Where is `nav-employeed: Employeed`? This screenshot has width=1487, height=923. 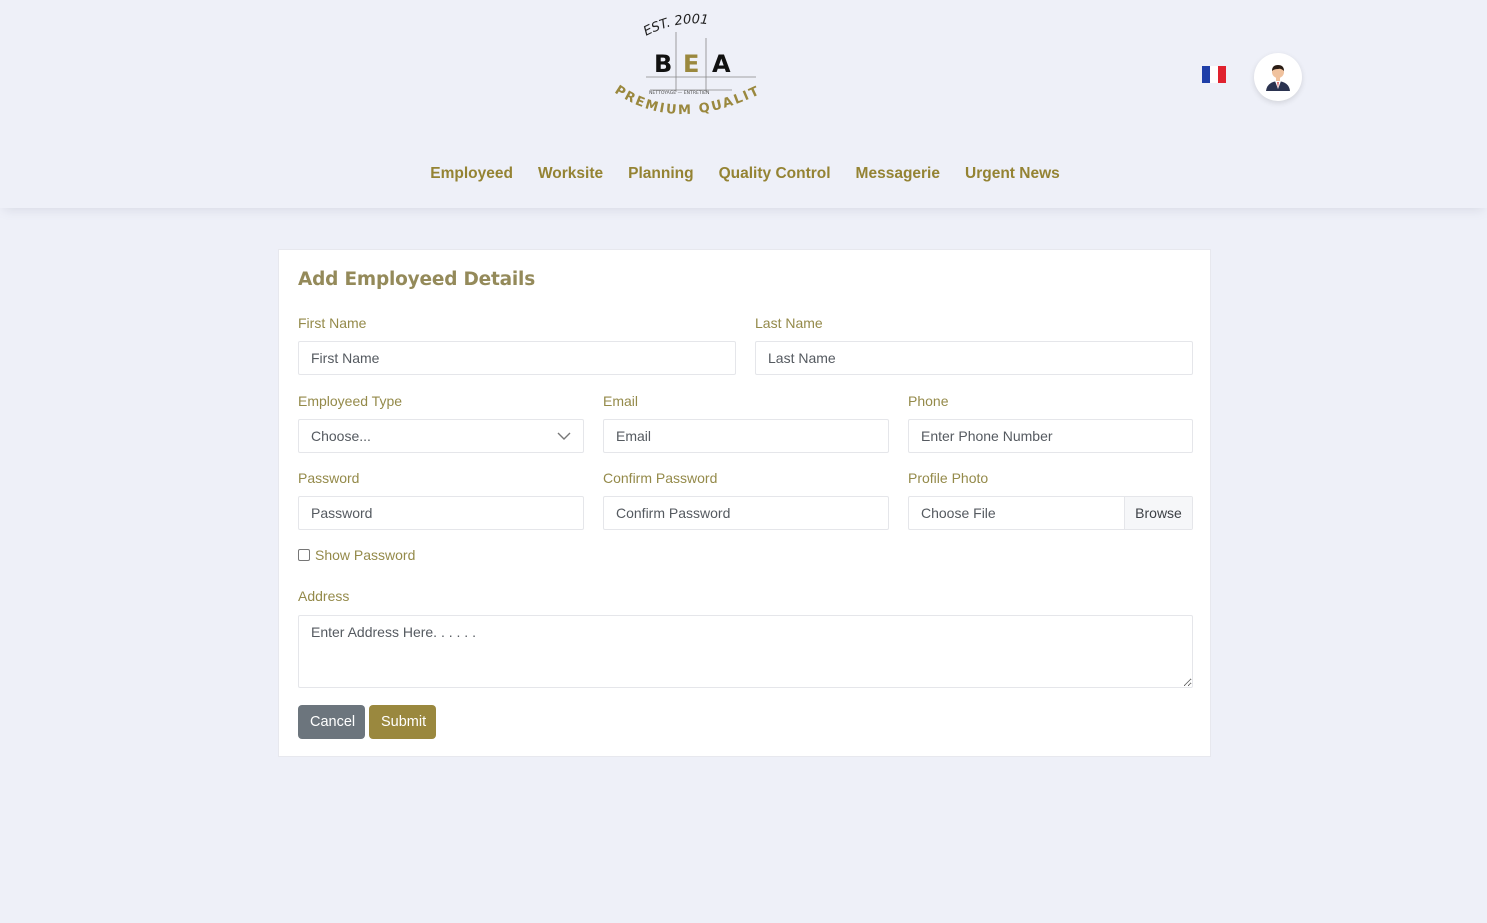 nav-employeed: Employeed is located at coordinates (471, 174).